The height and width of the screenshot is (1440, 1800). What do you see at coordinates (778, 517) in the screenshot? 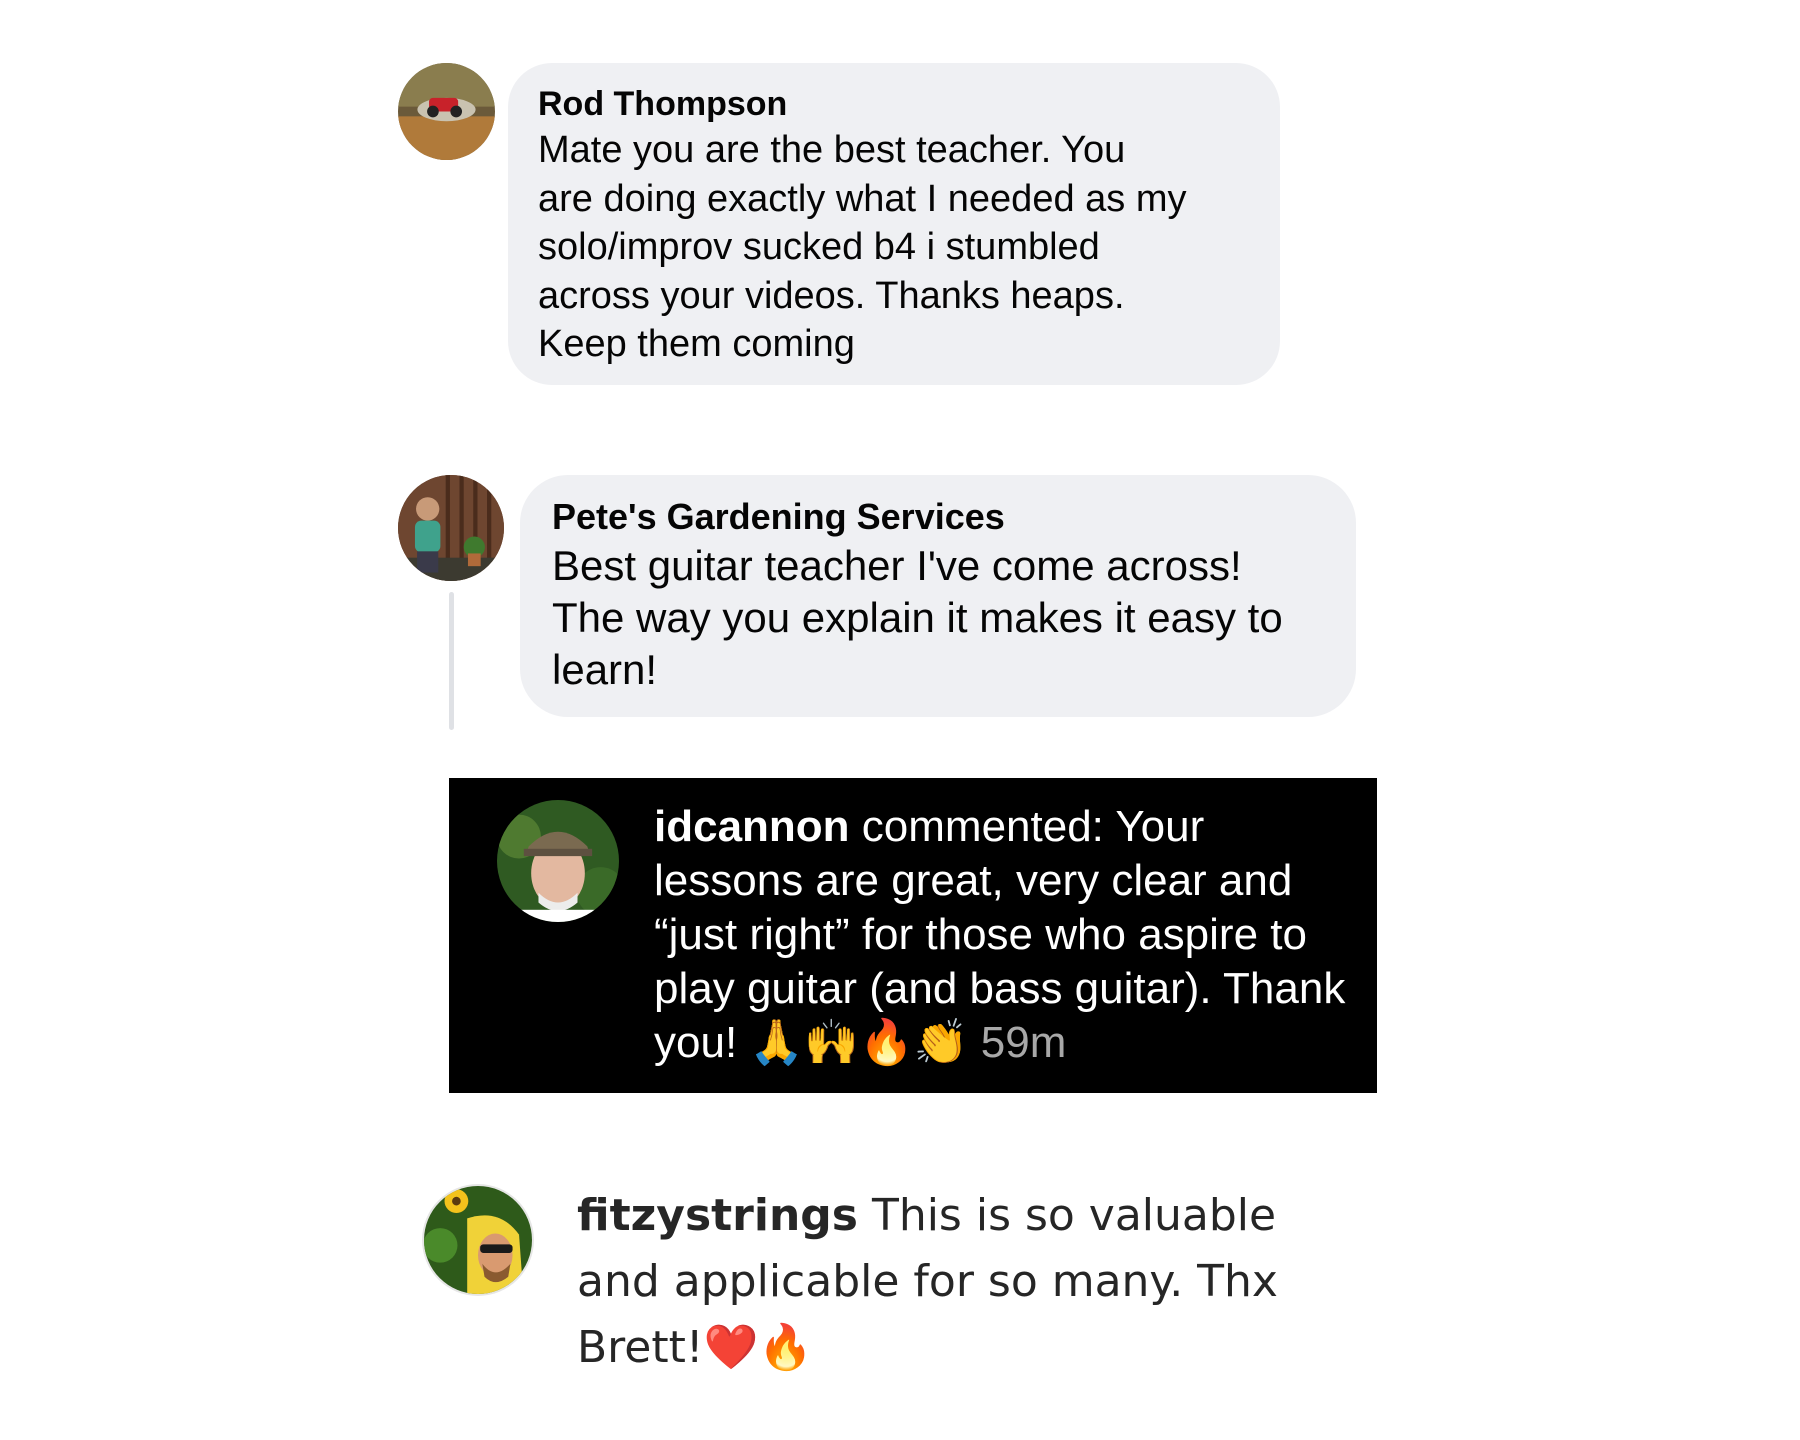
I see `comment-author: Pete's Gardening Services` at bounding box center [778, 517].